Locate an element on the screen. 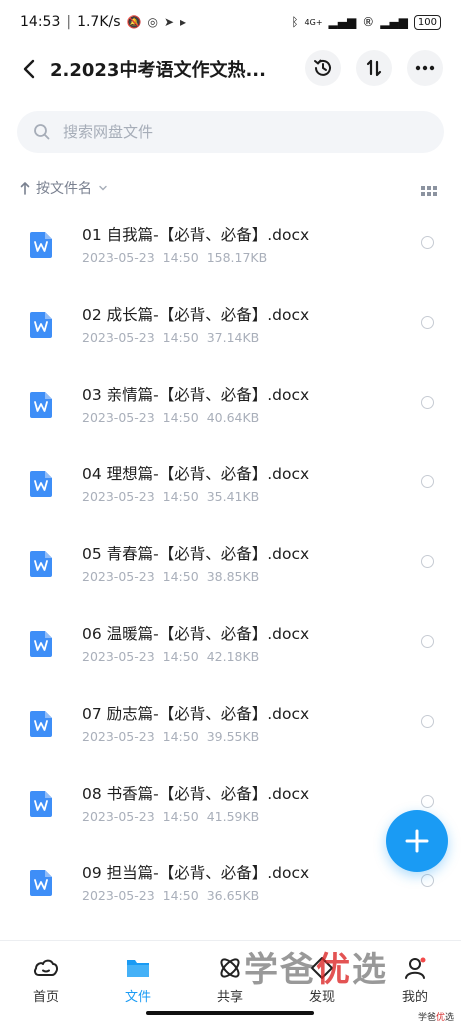 The width and height of the screenshot is (461, 1025). file-size: 36.65KB is located at coordinates (233, 896).